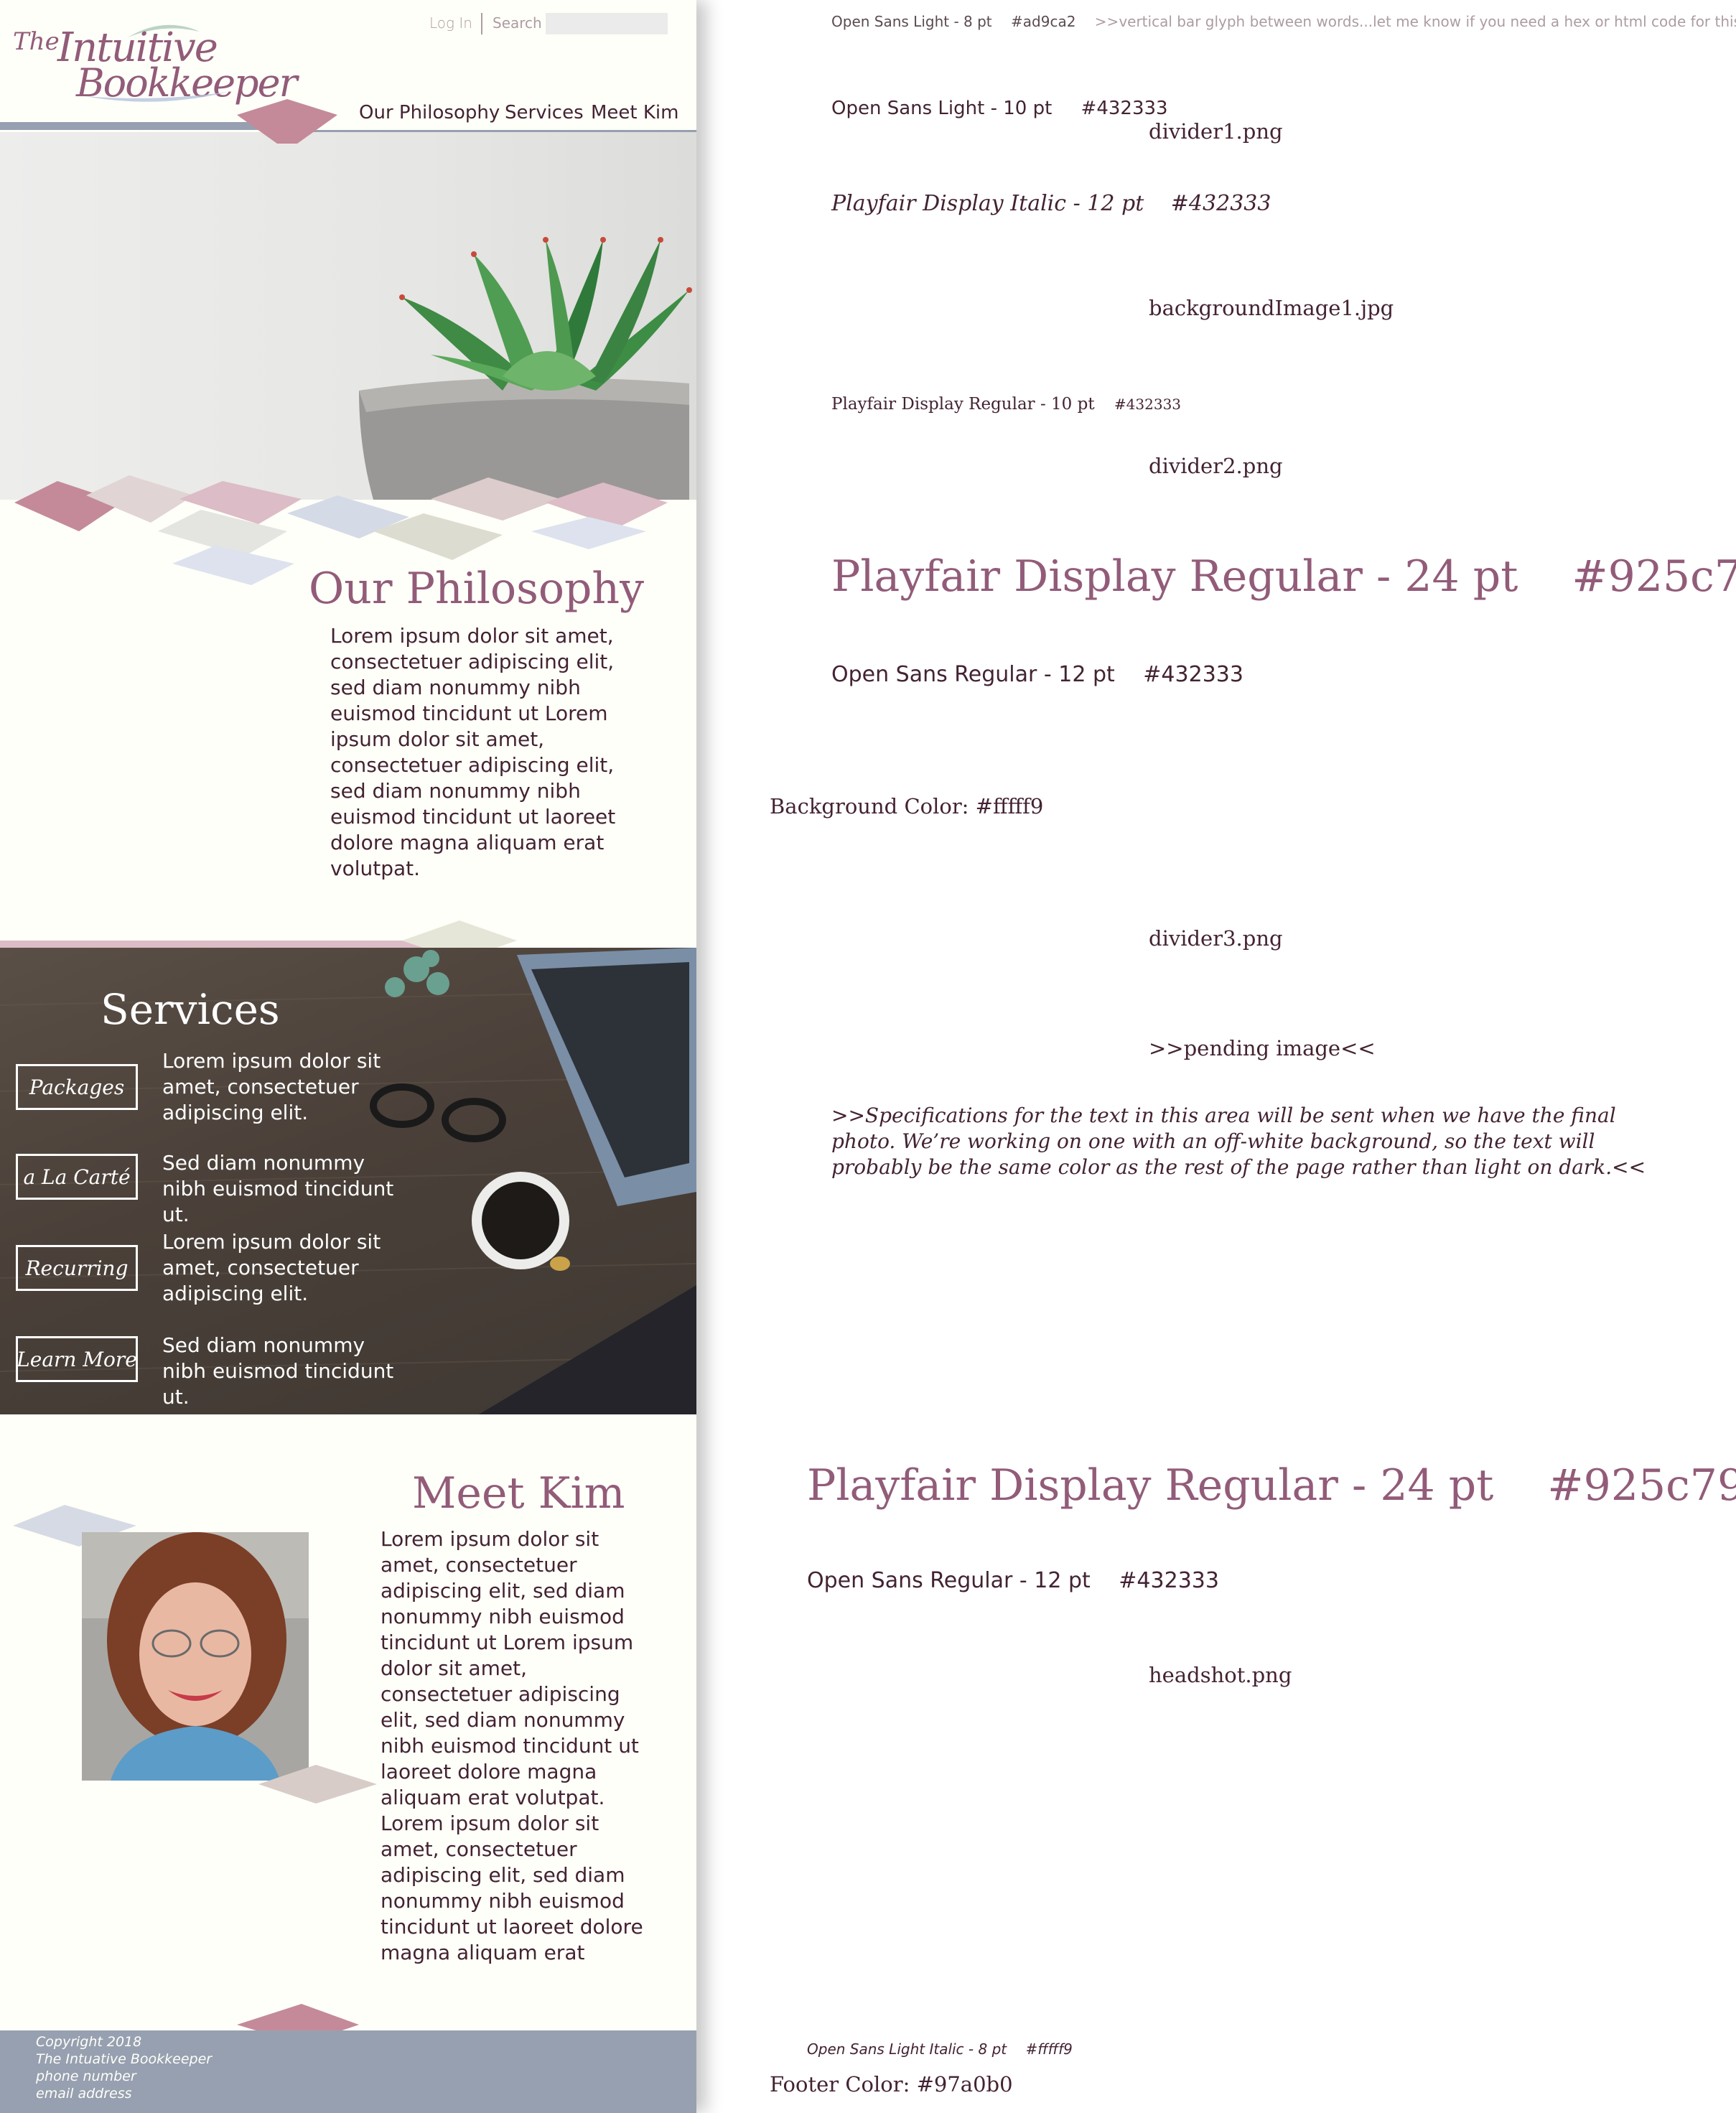  Describe the element at coordinates (1641, 1486) in the screenshot. I see `spec-kim-heading-color: #925c79` at that location.